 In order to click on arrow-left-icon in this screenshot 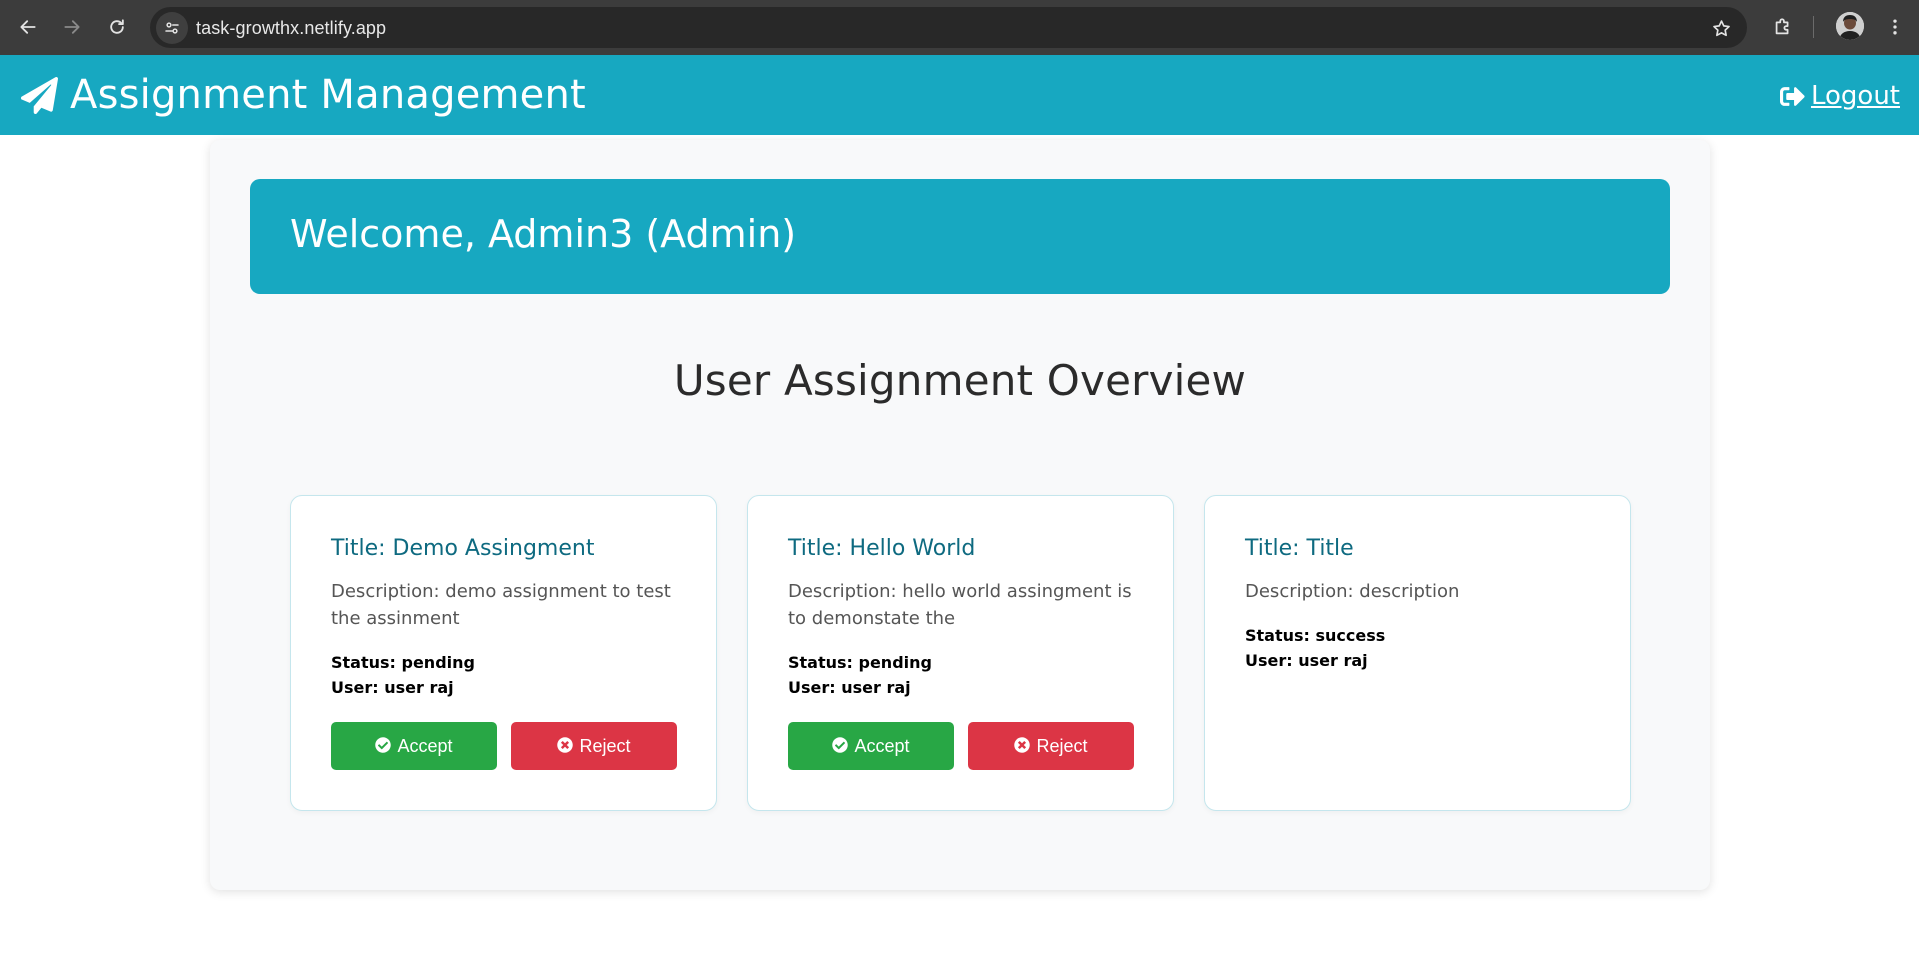, I will do `click(28, 27)`.